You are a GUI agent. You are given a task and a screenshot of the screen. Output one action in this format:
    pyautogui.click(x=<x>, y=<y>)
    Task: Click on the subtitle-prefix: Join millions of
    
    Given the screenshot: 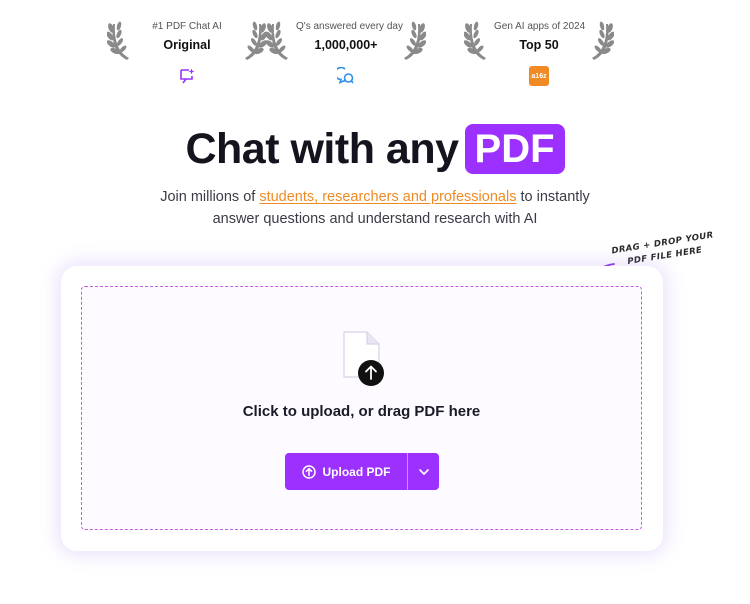 What is the action you would take?
    pyautogui.click(x=210, y=197)
    